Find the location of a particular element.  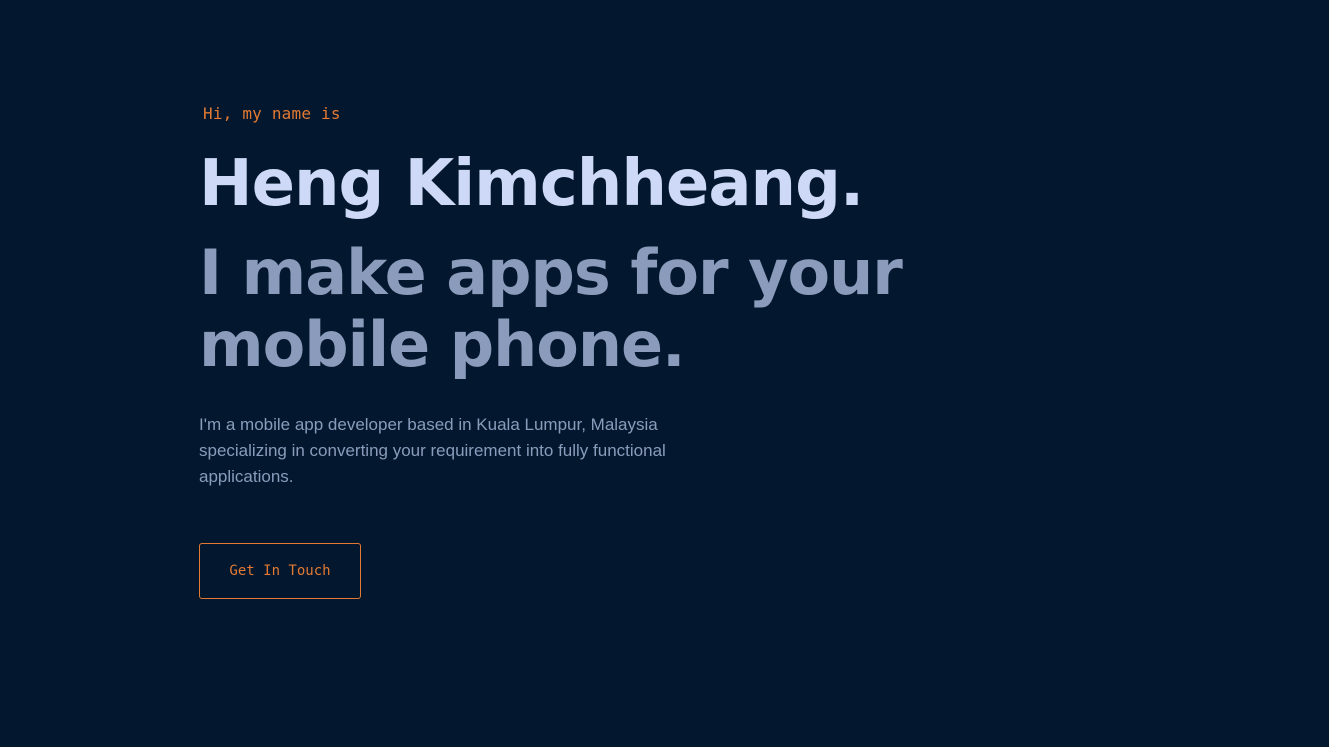

greeting-text: Hi, my name is is located at coordinates (272, 113).